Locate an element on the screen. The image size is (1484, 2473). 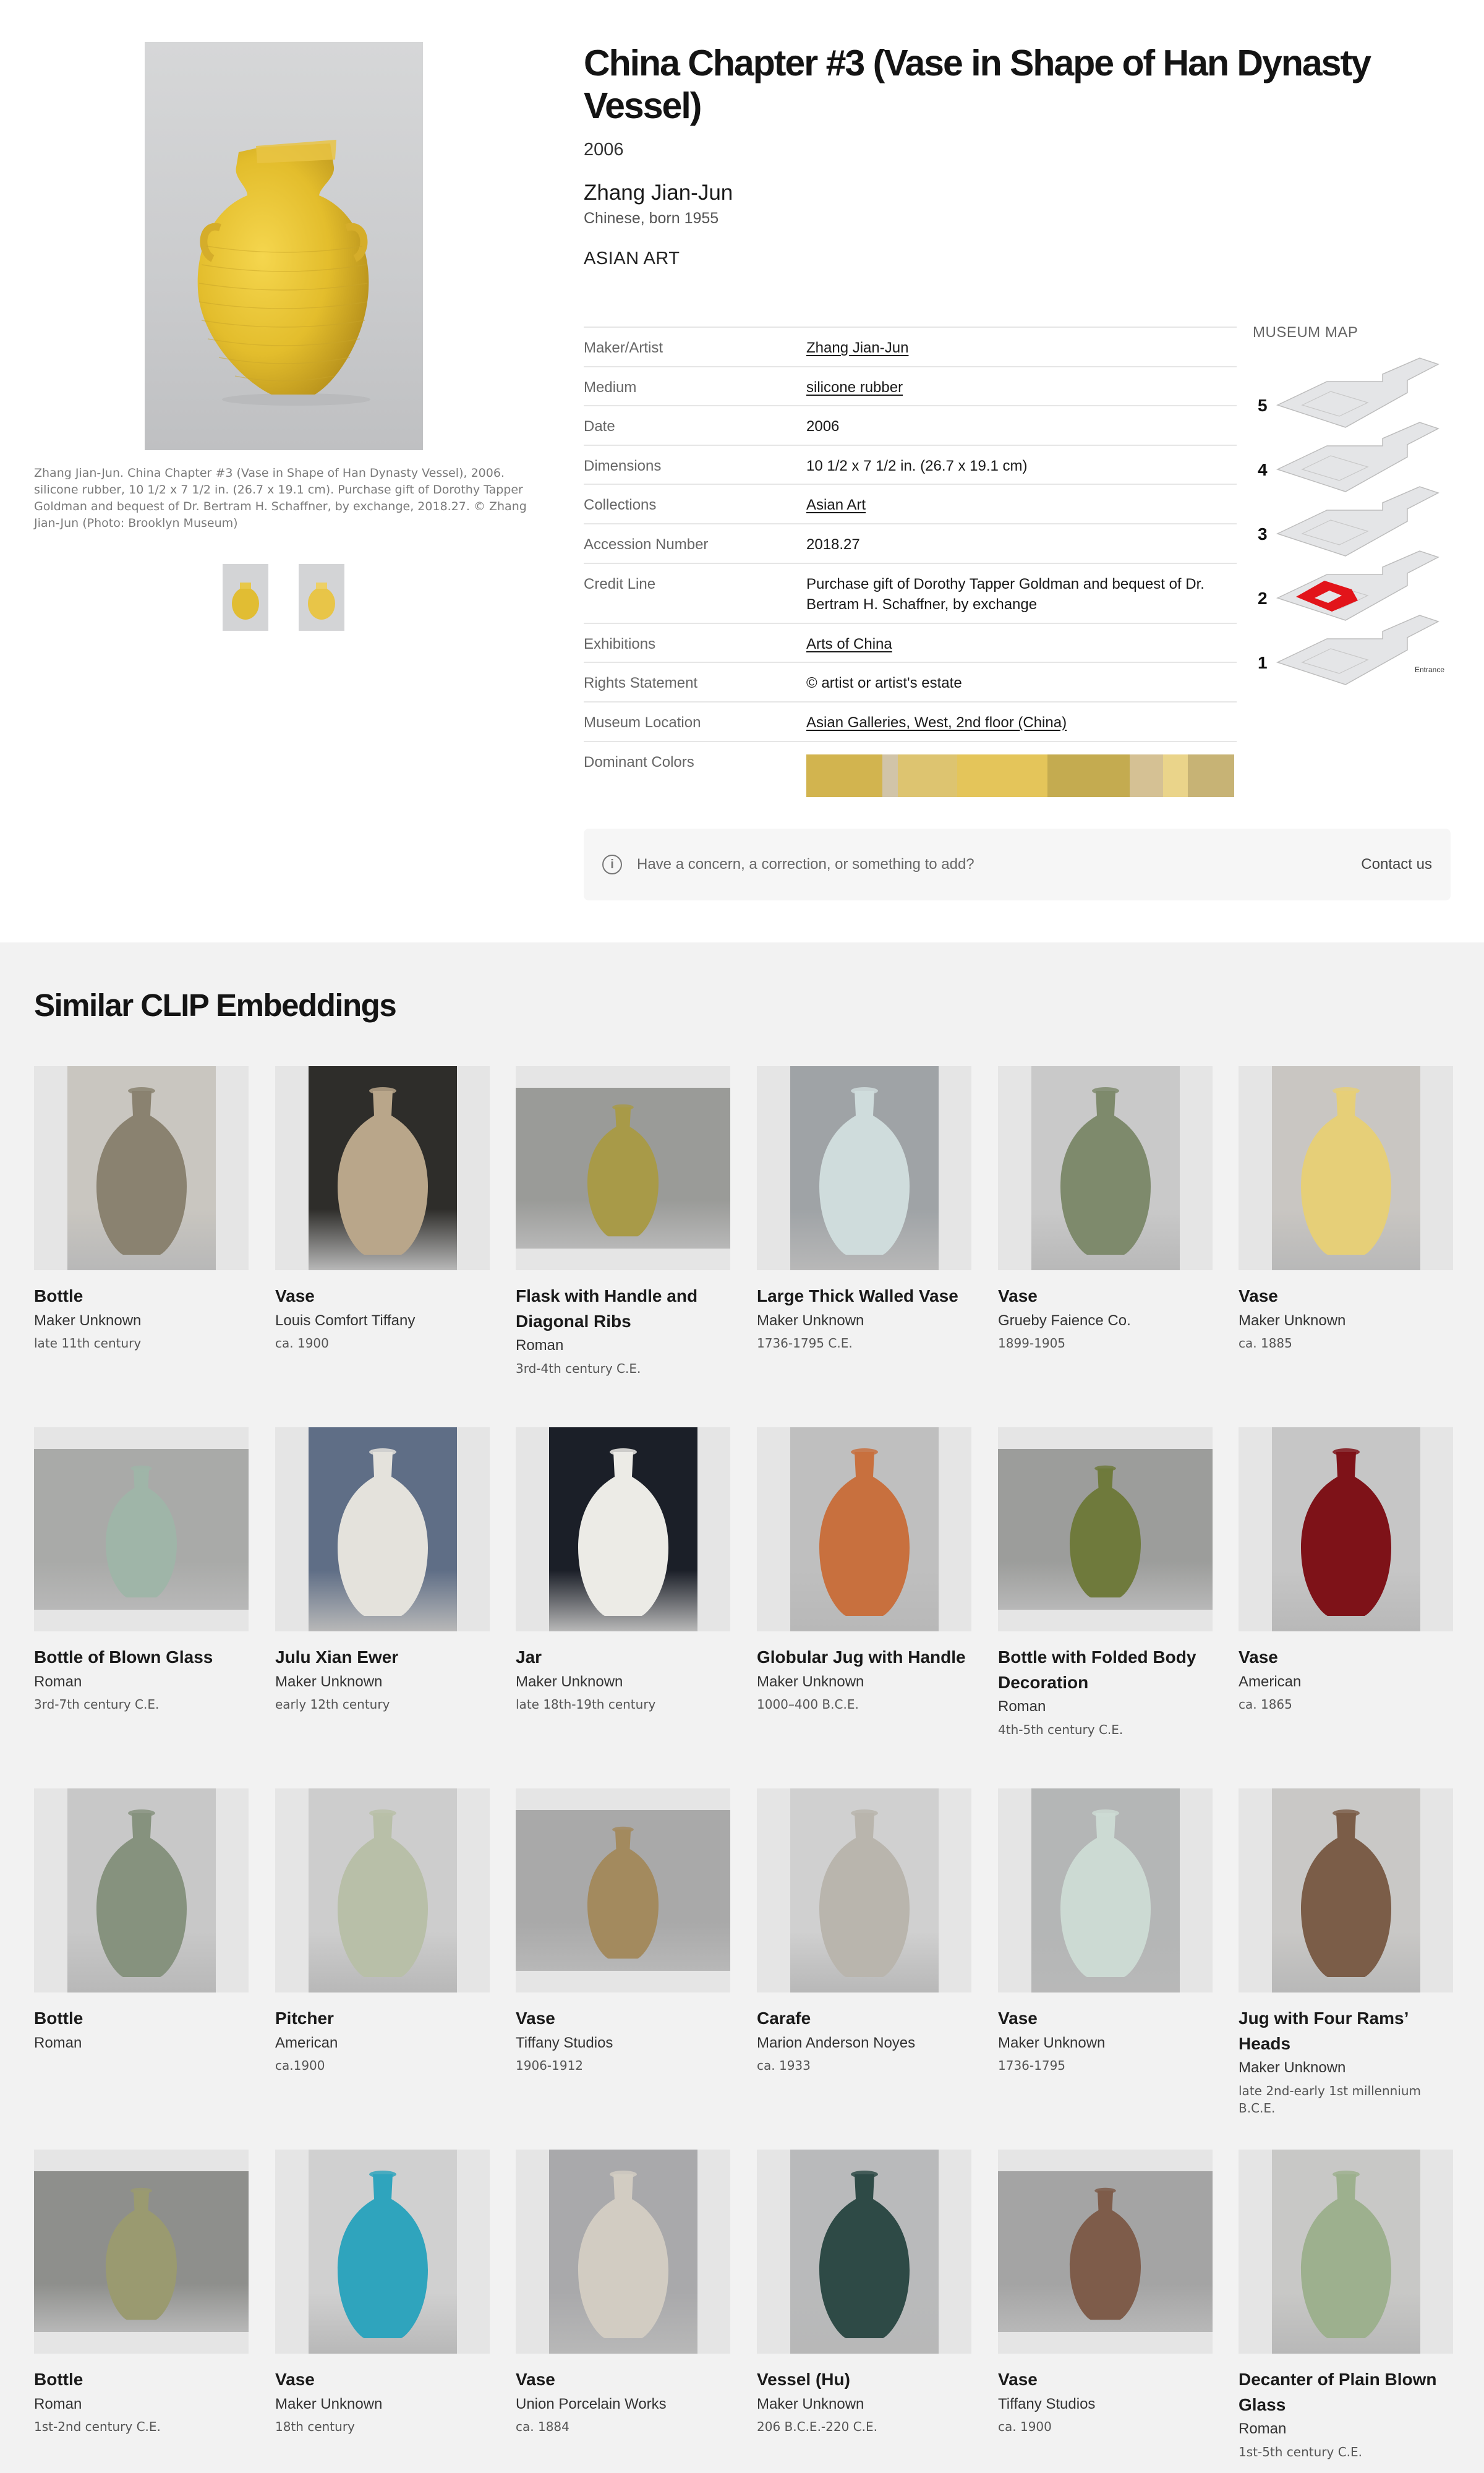
similar-card: Vase Tiffany Studios 1906-1912 is located at coordinates (623, 1931).